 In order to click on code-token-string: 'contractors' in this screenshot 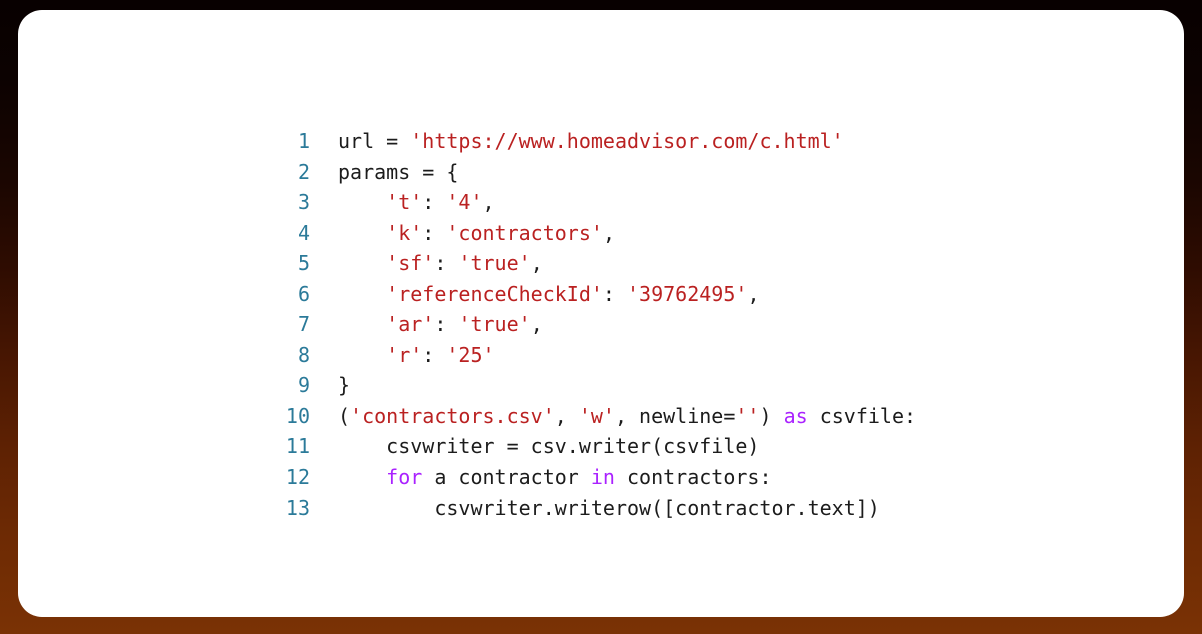, I will do `click(524, 232)`.